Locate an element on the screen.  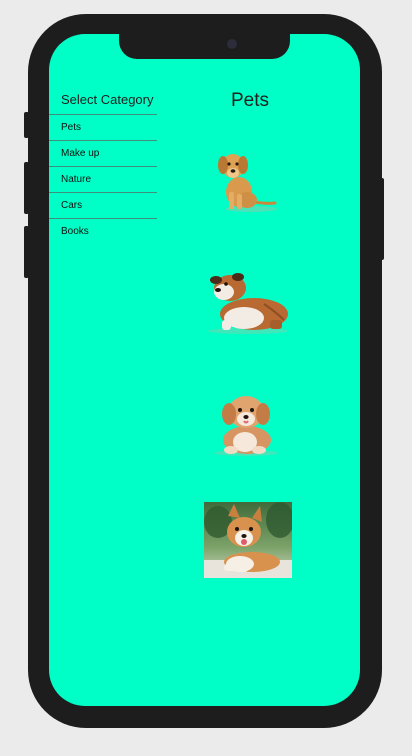
sidebar-title: Select Category is located at coordinates (103, 102).